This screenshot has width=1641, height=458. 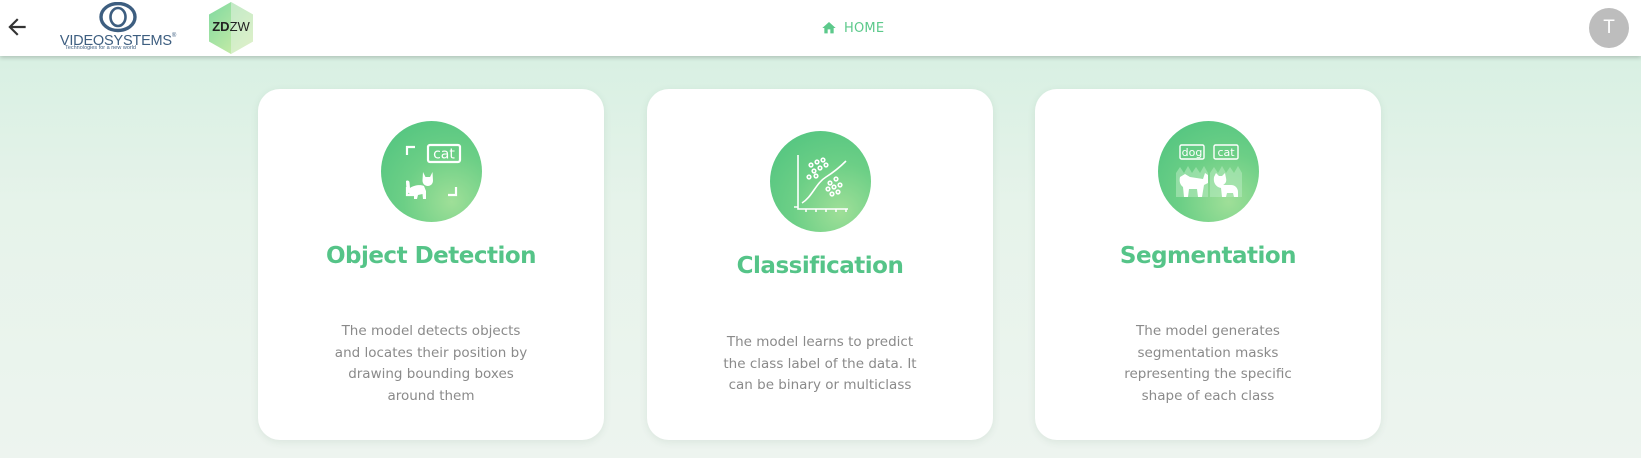 I want to click on nav-home-link: HOME, so click(x=852, y=28).